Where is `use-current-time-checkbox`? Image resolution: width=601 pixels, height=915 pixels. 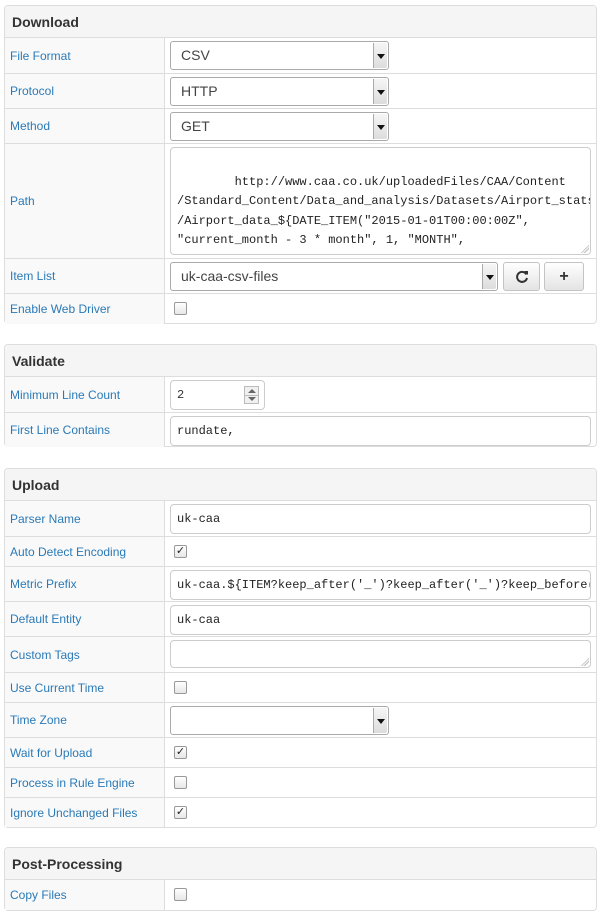
use-current-time-checkbox is located at coordinates (180, 687).